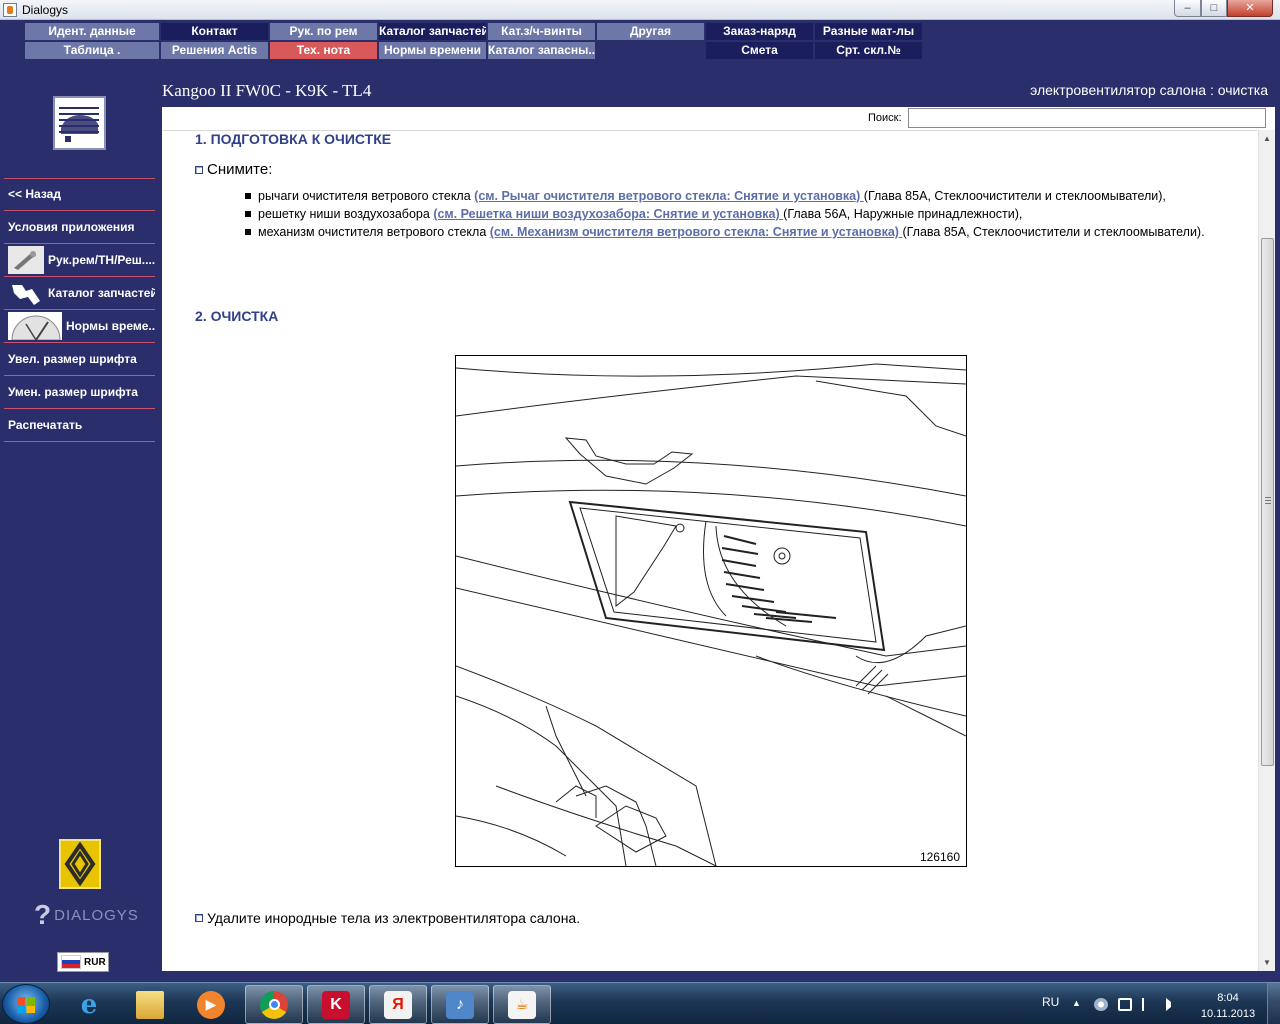 Image resolution: width=1280 pixels, height=1024 pixels. What do you see at coordinates (650, 31) in the screenshot?
I see `menu-other: Другая` at bounding box center [650, 31].